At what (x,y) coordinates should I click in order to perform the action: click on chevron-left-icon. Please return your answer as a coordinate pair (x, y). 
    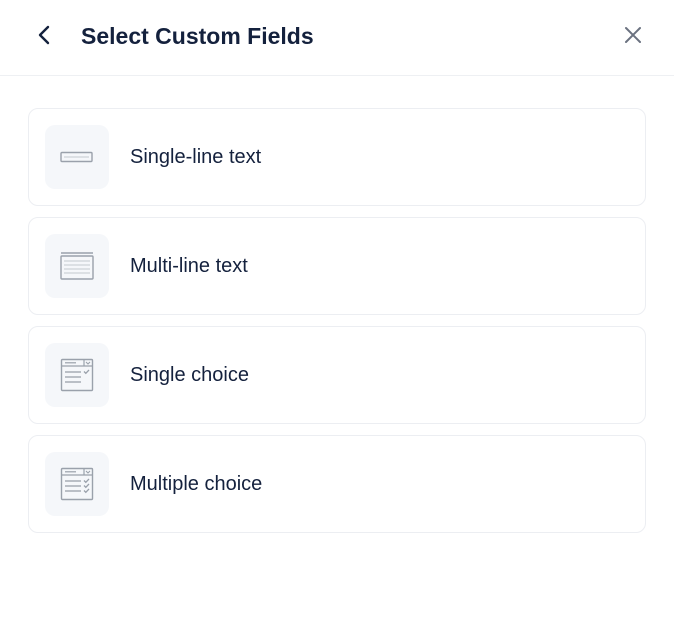
    Looking at the image, I should click on (44, 35).